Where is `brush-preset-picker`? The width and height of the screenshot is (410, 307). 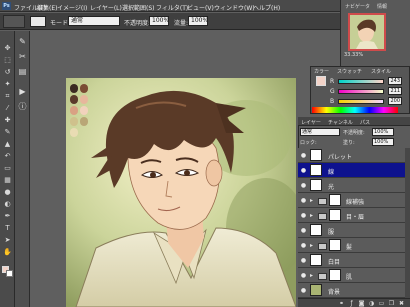
brush-preset-picker is located at coordinates (38, 21).